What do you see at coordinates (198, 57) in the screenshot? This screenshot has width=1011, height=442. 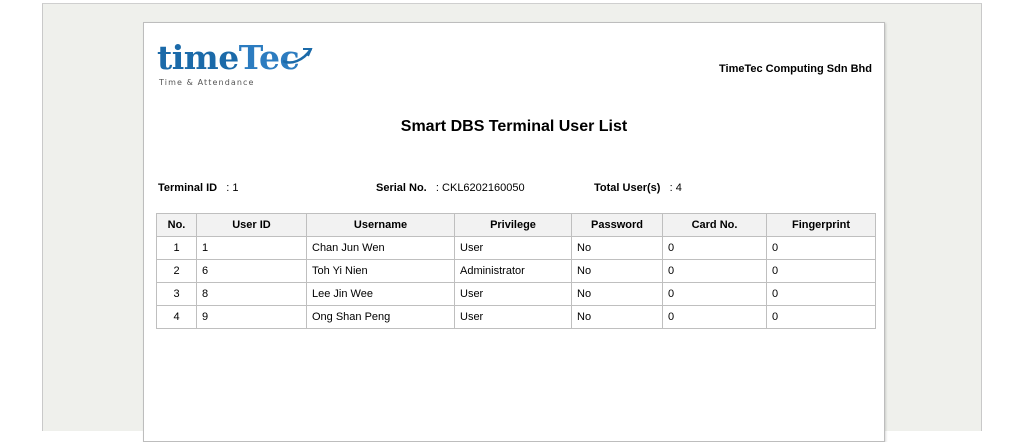 I see `logo-time-text: time` at bounding box center [198, 57].